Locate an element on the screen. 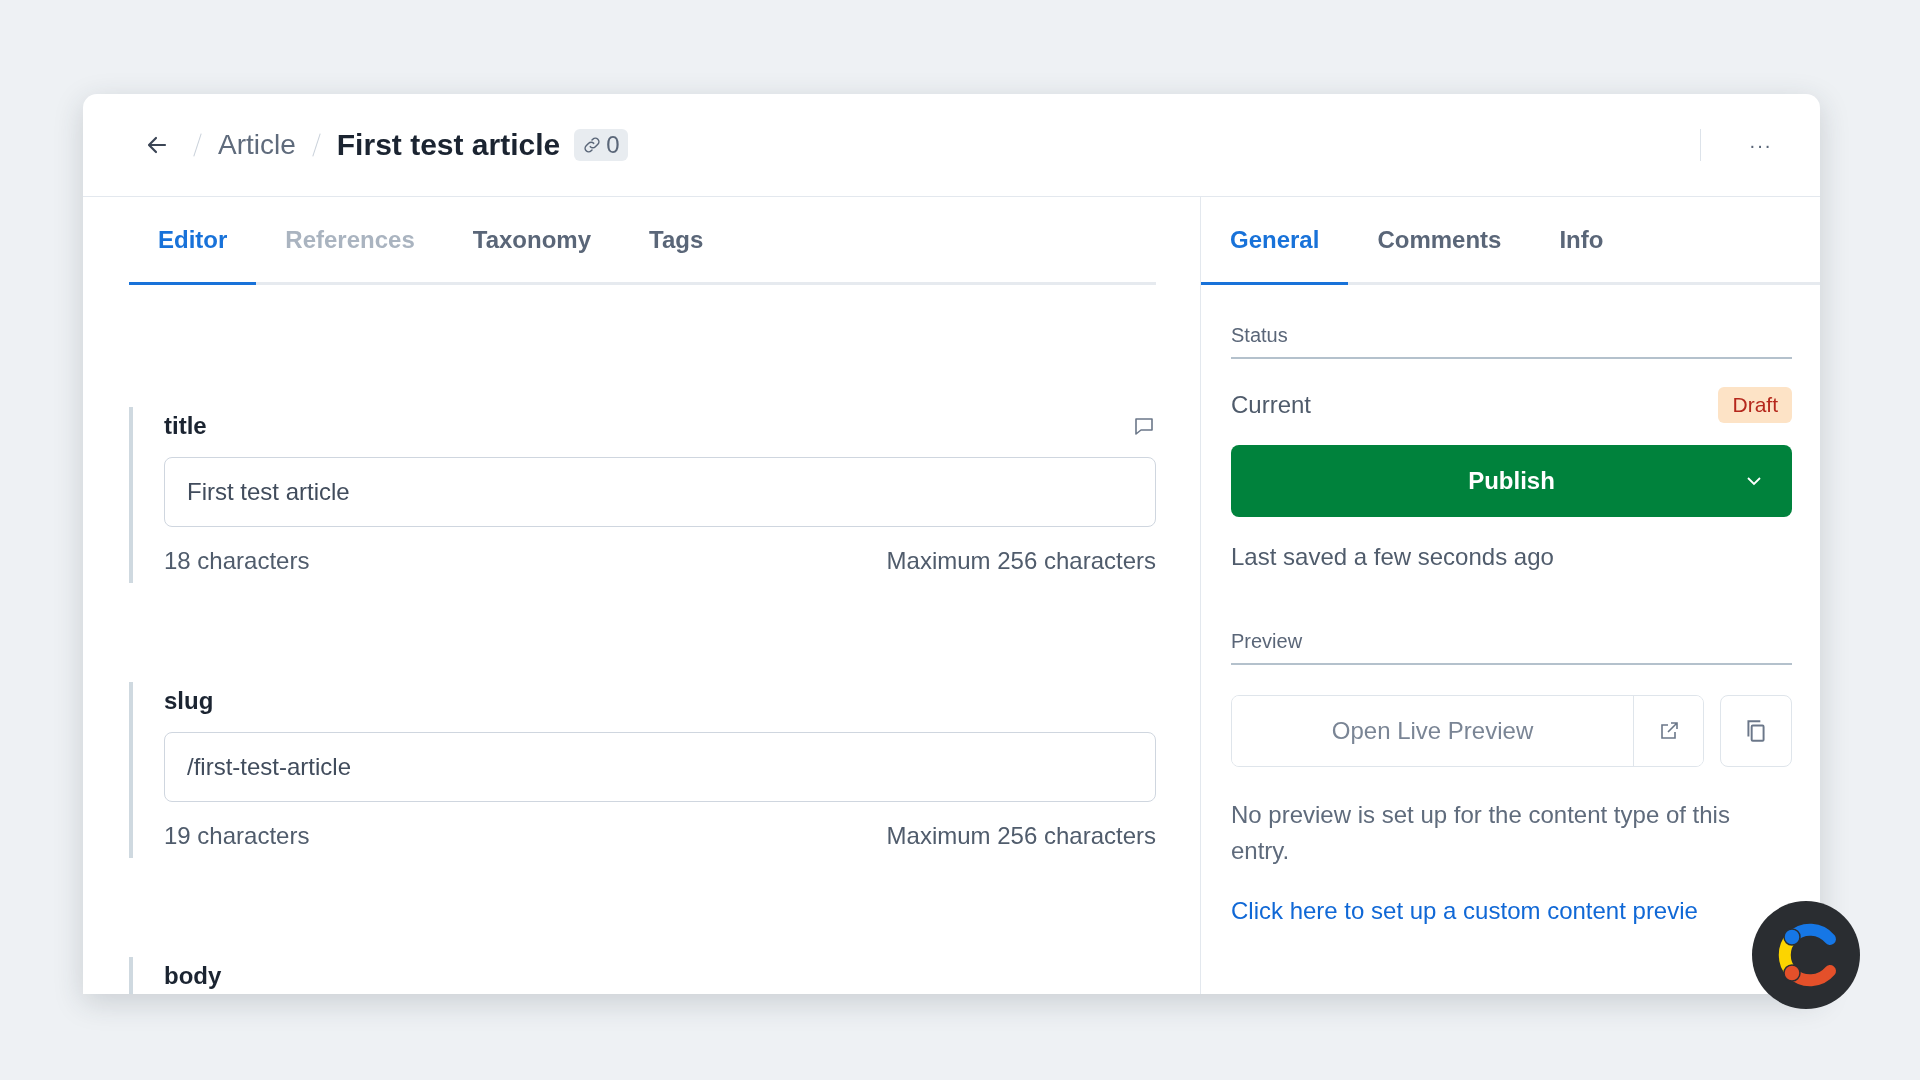 The width and height of the screenshot is (1920, 1080). publish-button: Publish is located at coordinates (1511, 481).